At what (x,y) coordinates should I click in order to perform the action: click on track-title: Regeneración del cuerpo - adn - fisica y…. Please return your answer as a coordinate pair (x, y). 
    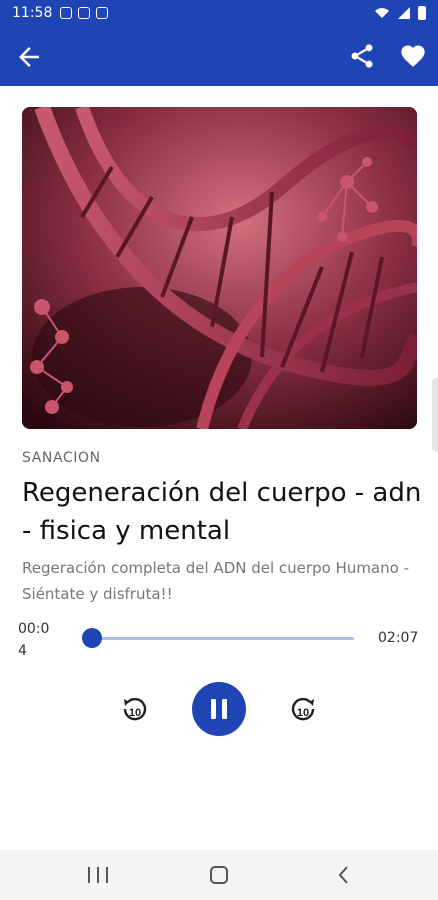
    Looking at the image, I should click on (222, 512).